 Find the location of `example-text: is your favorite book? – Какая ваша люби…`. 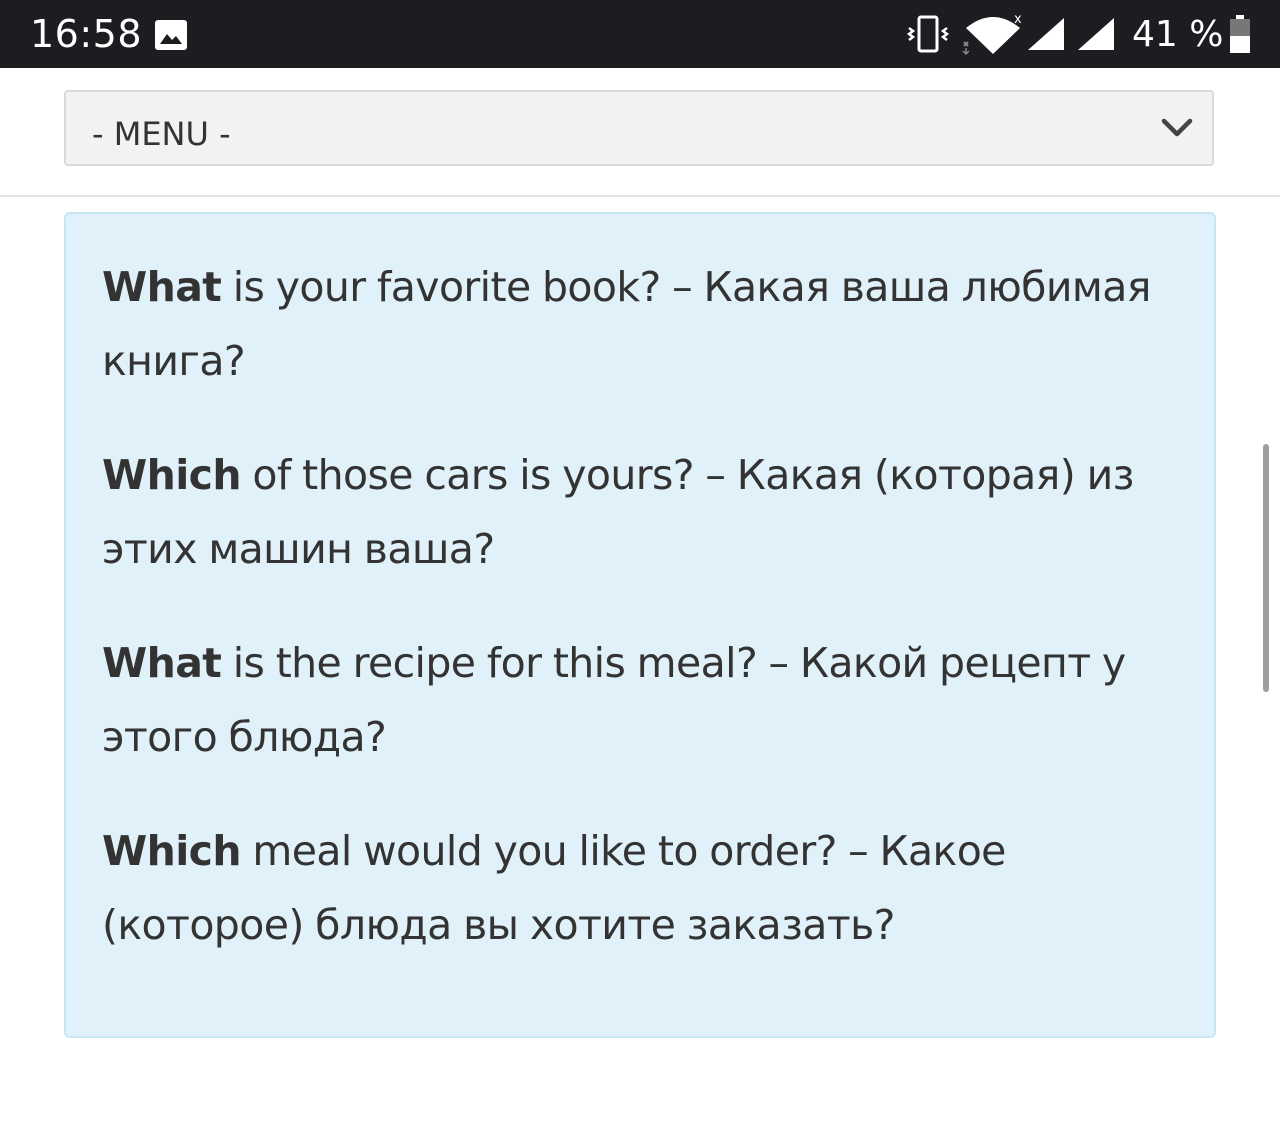

example-text: is your favorite book? – Какая ваша люби… is located at coordinates (626, 324).